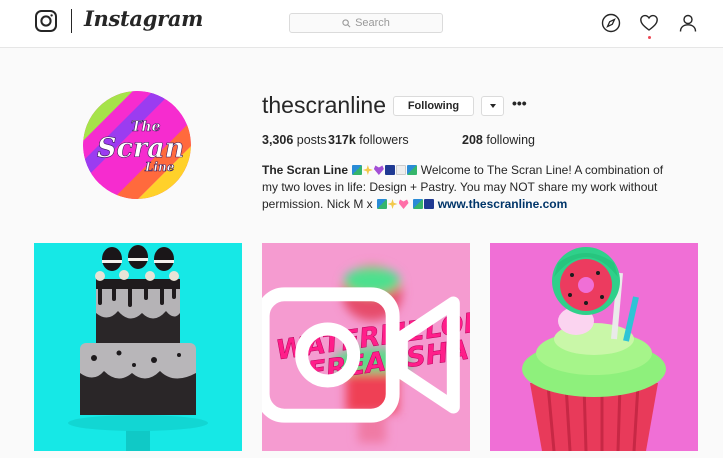 The image size is (723, 458). I want to click on pink-heart-icon, so click(403, 204).